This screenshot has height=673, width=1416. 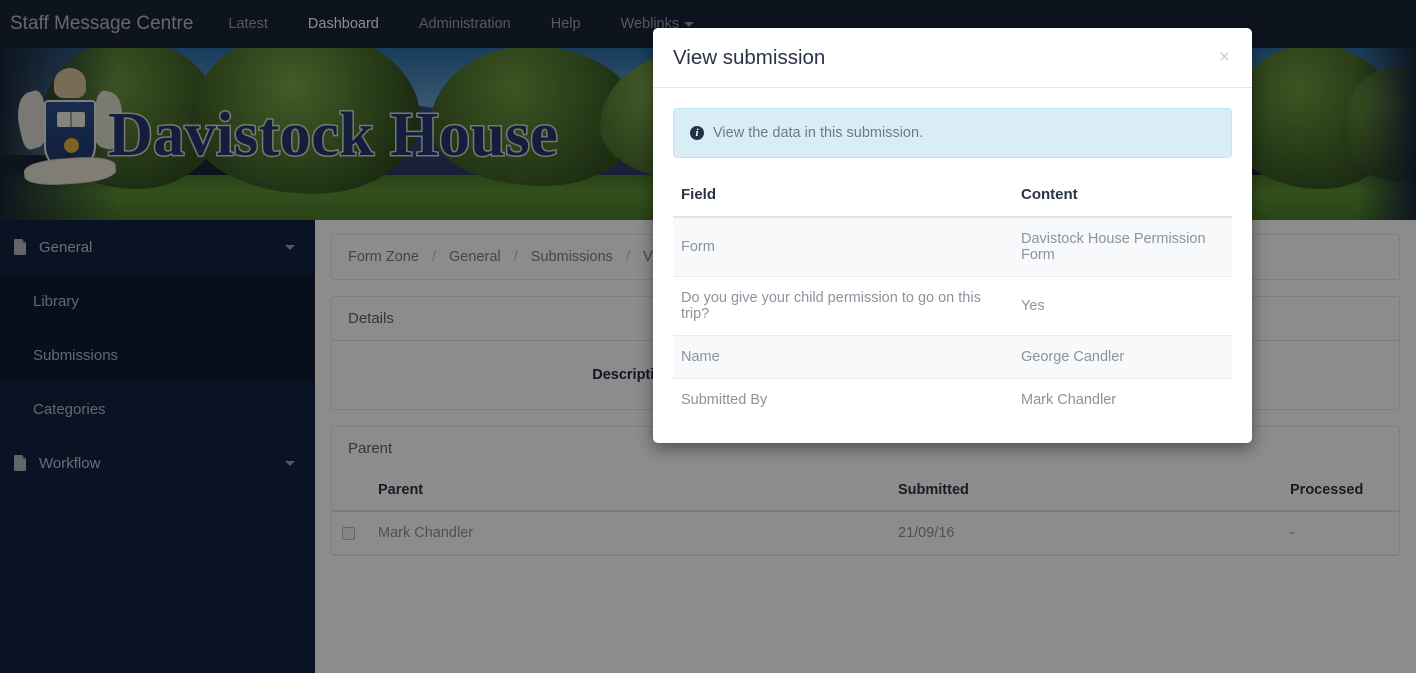 I want to click on submission-table-col-content: Content, so click(x=1122, y=199).